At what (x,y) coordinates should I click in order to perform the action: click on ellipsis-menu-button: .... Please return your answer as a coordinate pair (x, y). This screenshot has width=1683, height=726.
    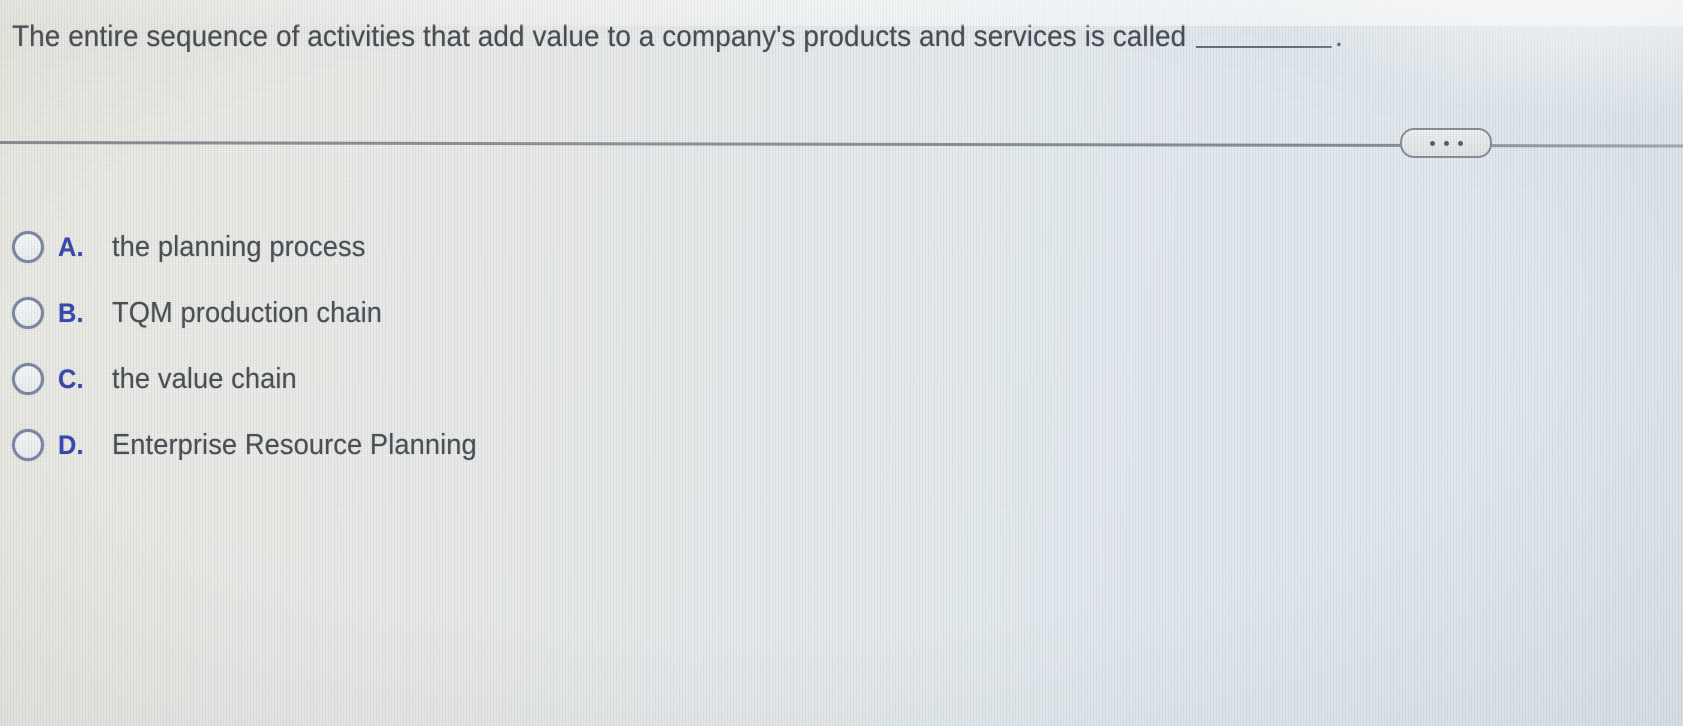
    Looking at the image, I should click on (1446, 143).